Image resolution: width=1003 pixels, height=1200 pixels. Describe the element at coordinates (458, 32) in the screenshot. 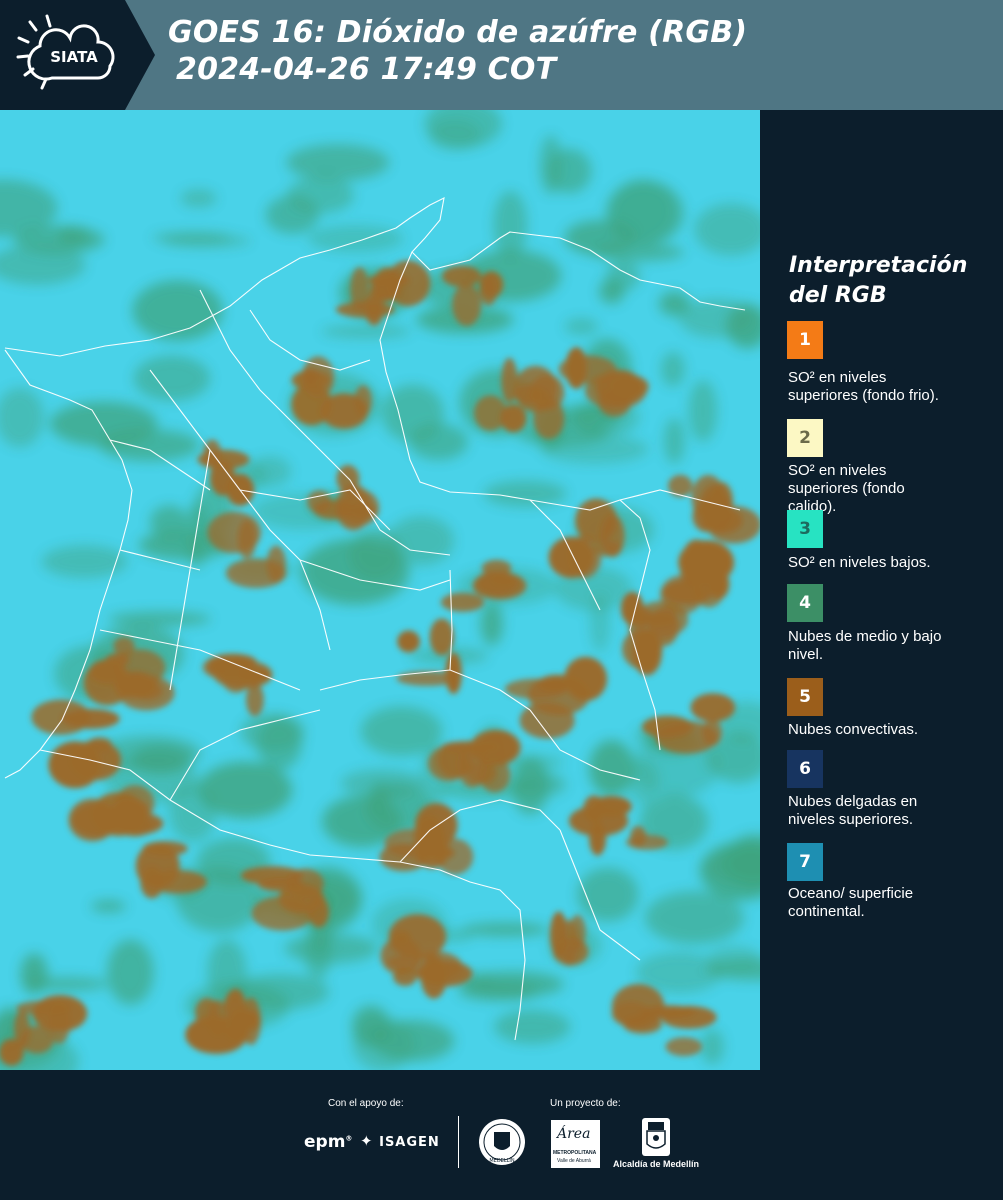

I see `title-line-1: GOES 16: Dióxido de azúfre (RGB)` at that location.